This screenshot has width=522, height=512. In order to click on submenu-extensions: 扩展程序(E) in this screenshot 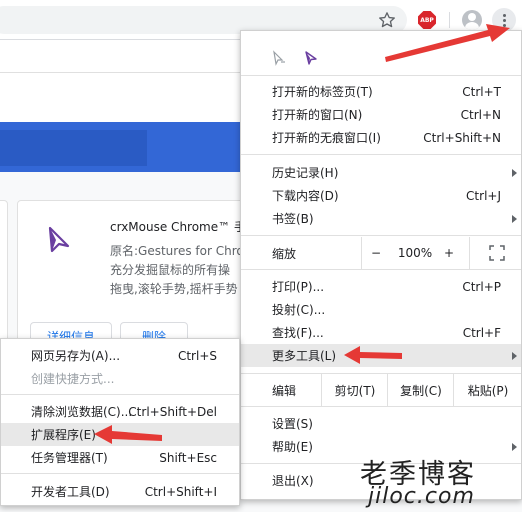, I will do `click(120, 434)`.